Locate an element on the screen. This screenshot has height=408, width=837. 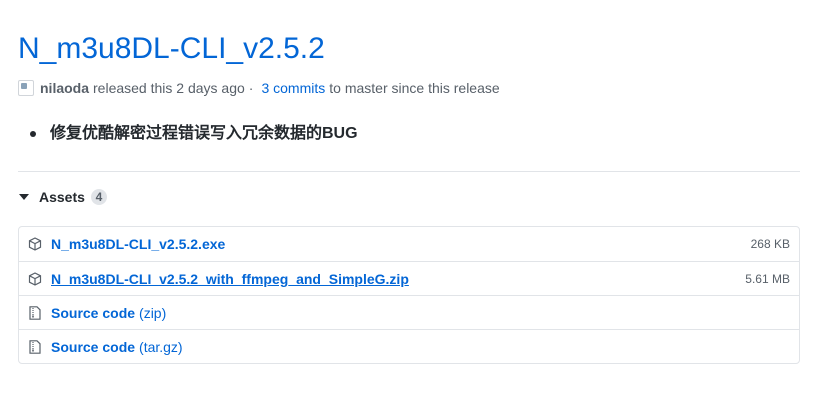
assets-toggle: Assets 4 is located at coordinates (62, 197).